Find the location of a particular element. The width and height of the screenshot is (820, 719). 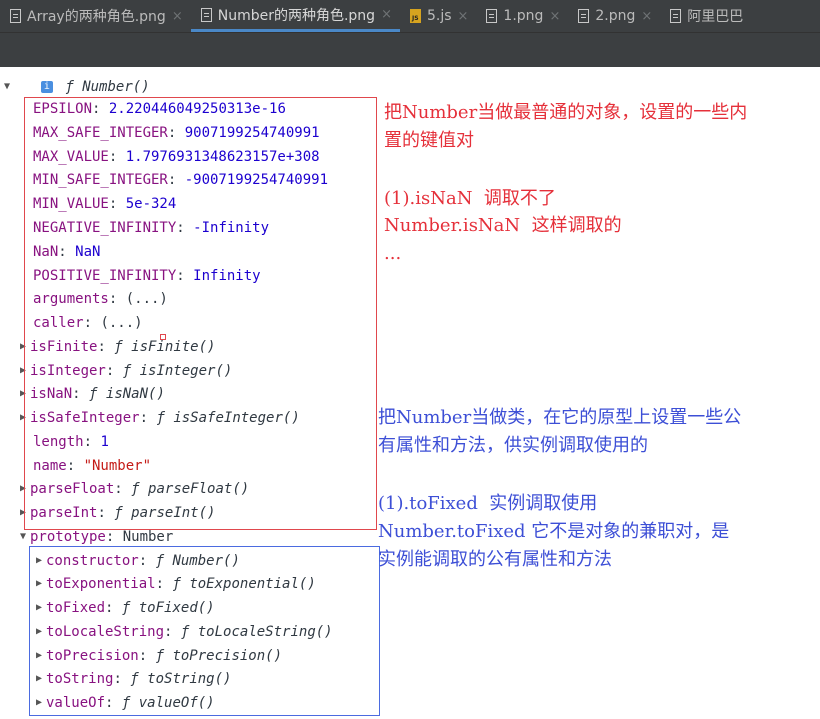

tab-alibaba: 阿里巴巴 is located at coordinates (705, 16).